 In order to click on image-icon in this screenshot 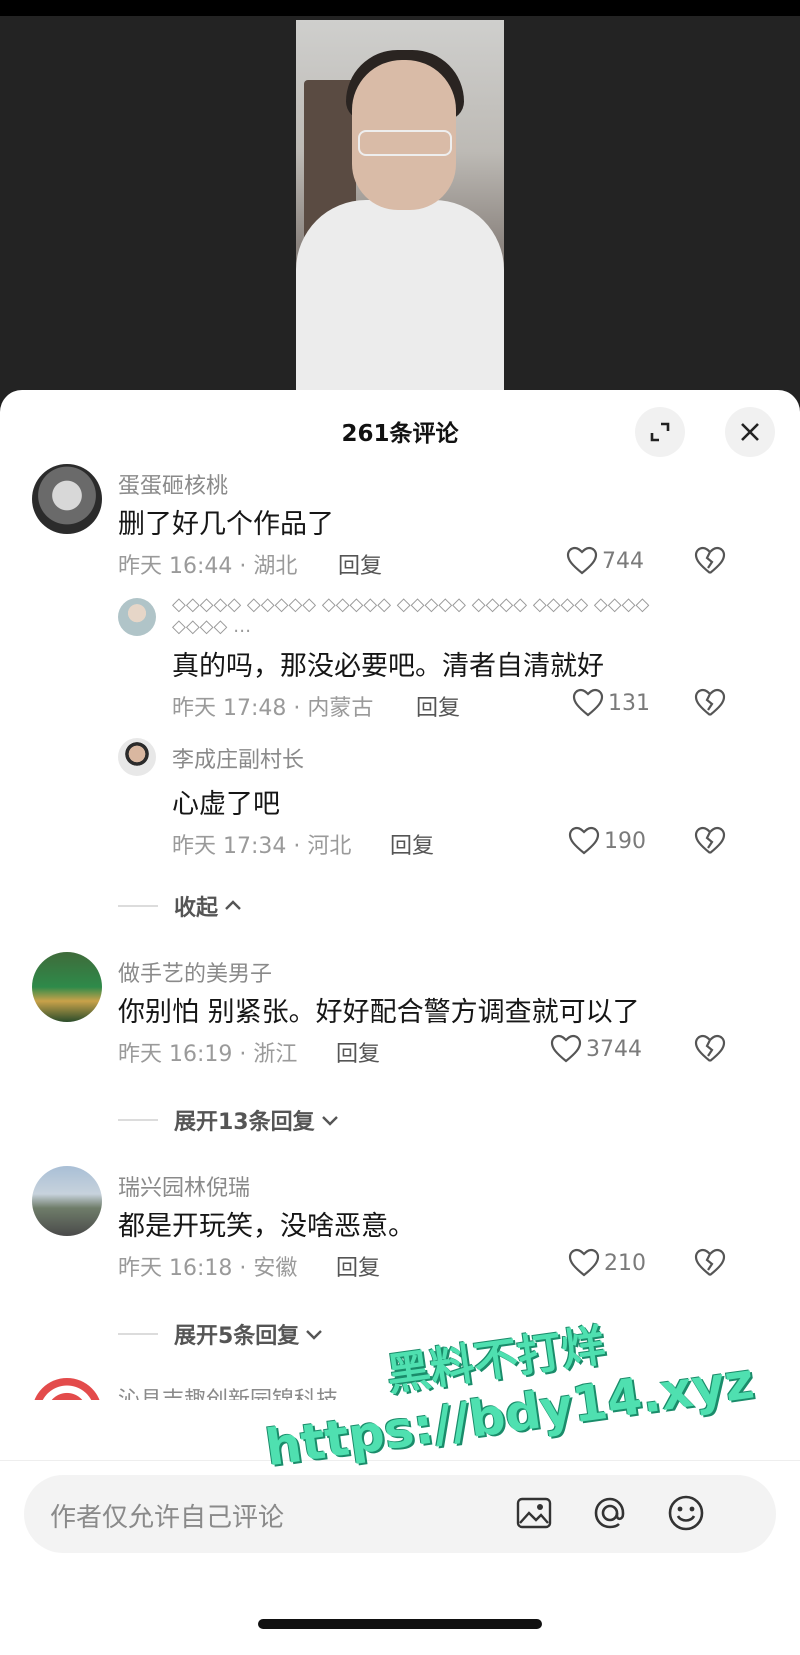, I will do `click(534, 1513)`.